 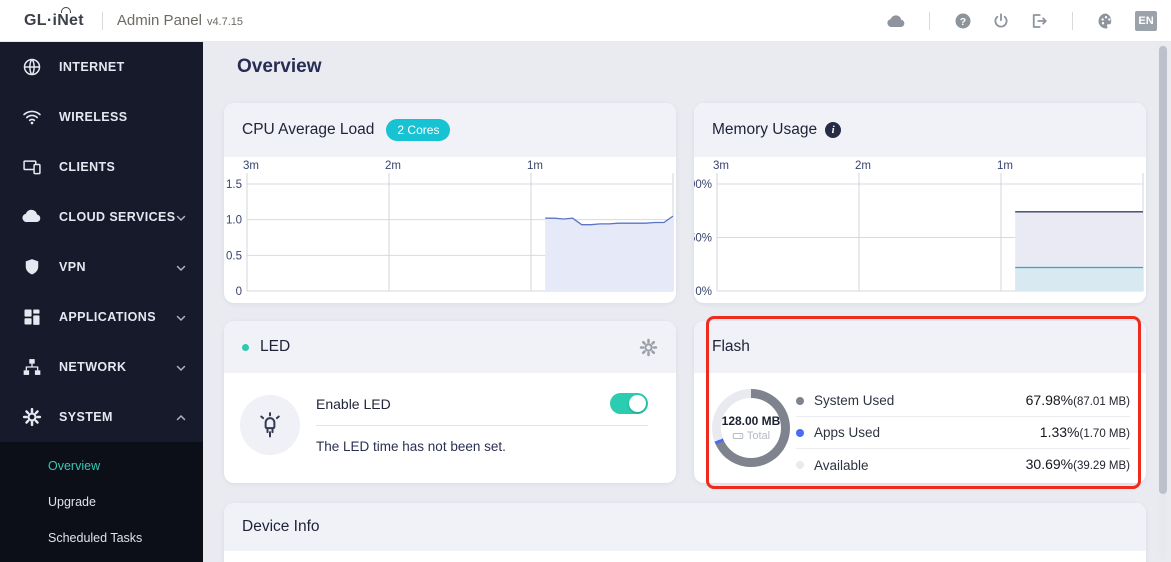 What do you see at coordinates (101, 267) in the screenshot?
I see `sidebar-item-vpn: VPN` at bounding box center [101, 267].